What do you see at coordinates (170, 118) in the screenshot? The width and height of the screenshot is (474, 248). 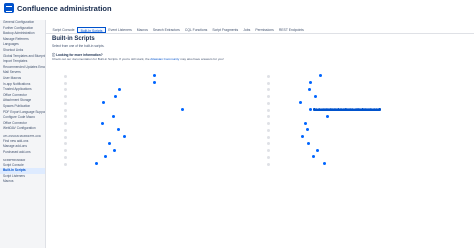 I see `script-title-line: Find and Replace Text` at bounding box center [170, 118].